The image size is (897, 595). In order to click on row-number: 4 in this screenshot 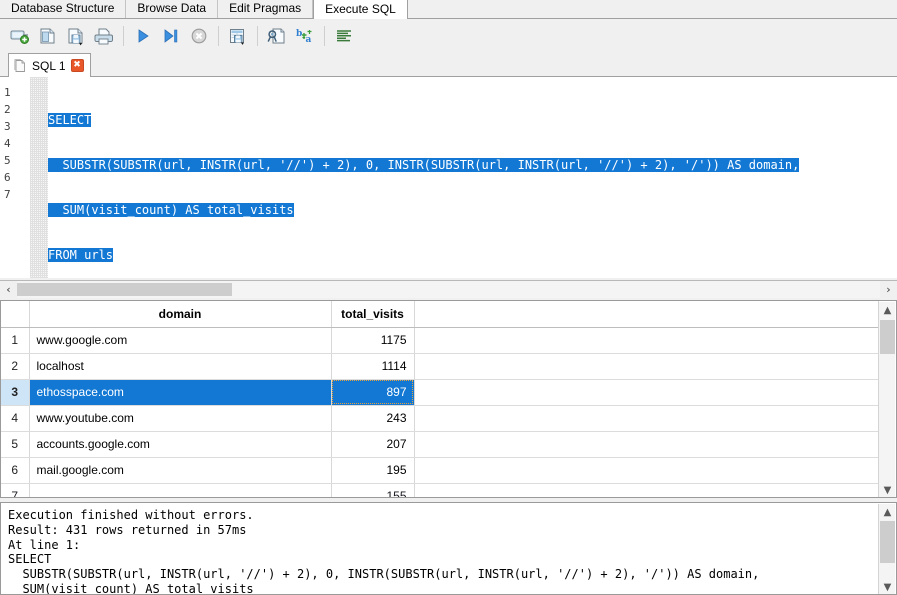, I will do `click(15, 418)`.